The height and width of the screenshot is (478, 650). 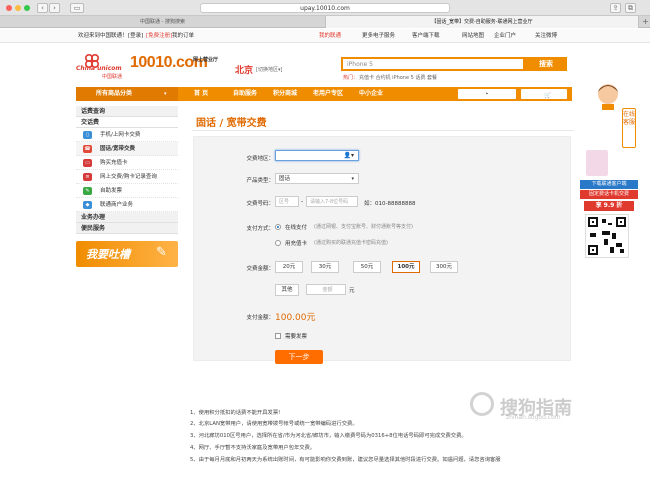 What do you see at coordinates (278, 336) in the screenshot?
I see `invoice-checkbox` at bounding box center [278, 336].